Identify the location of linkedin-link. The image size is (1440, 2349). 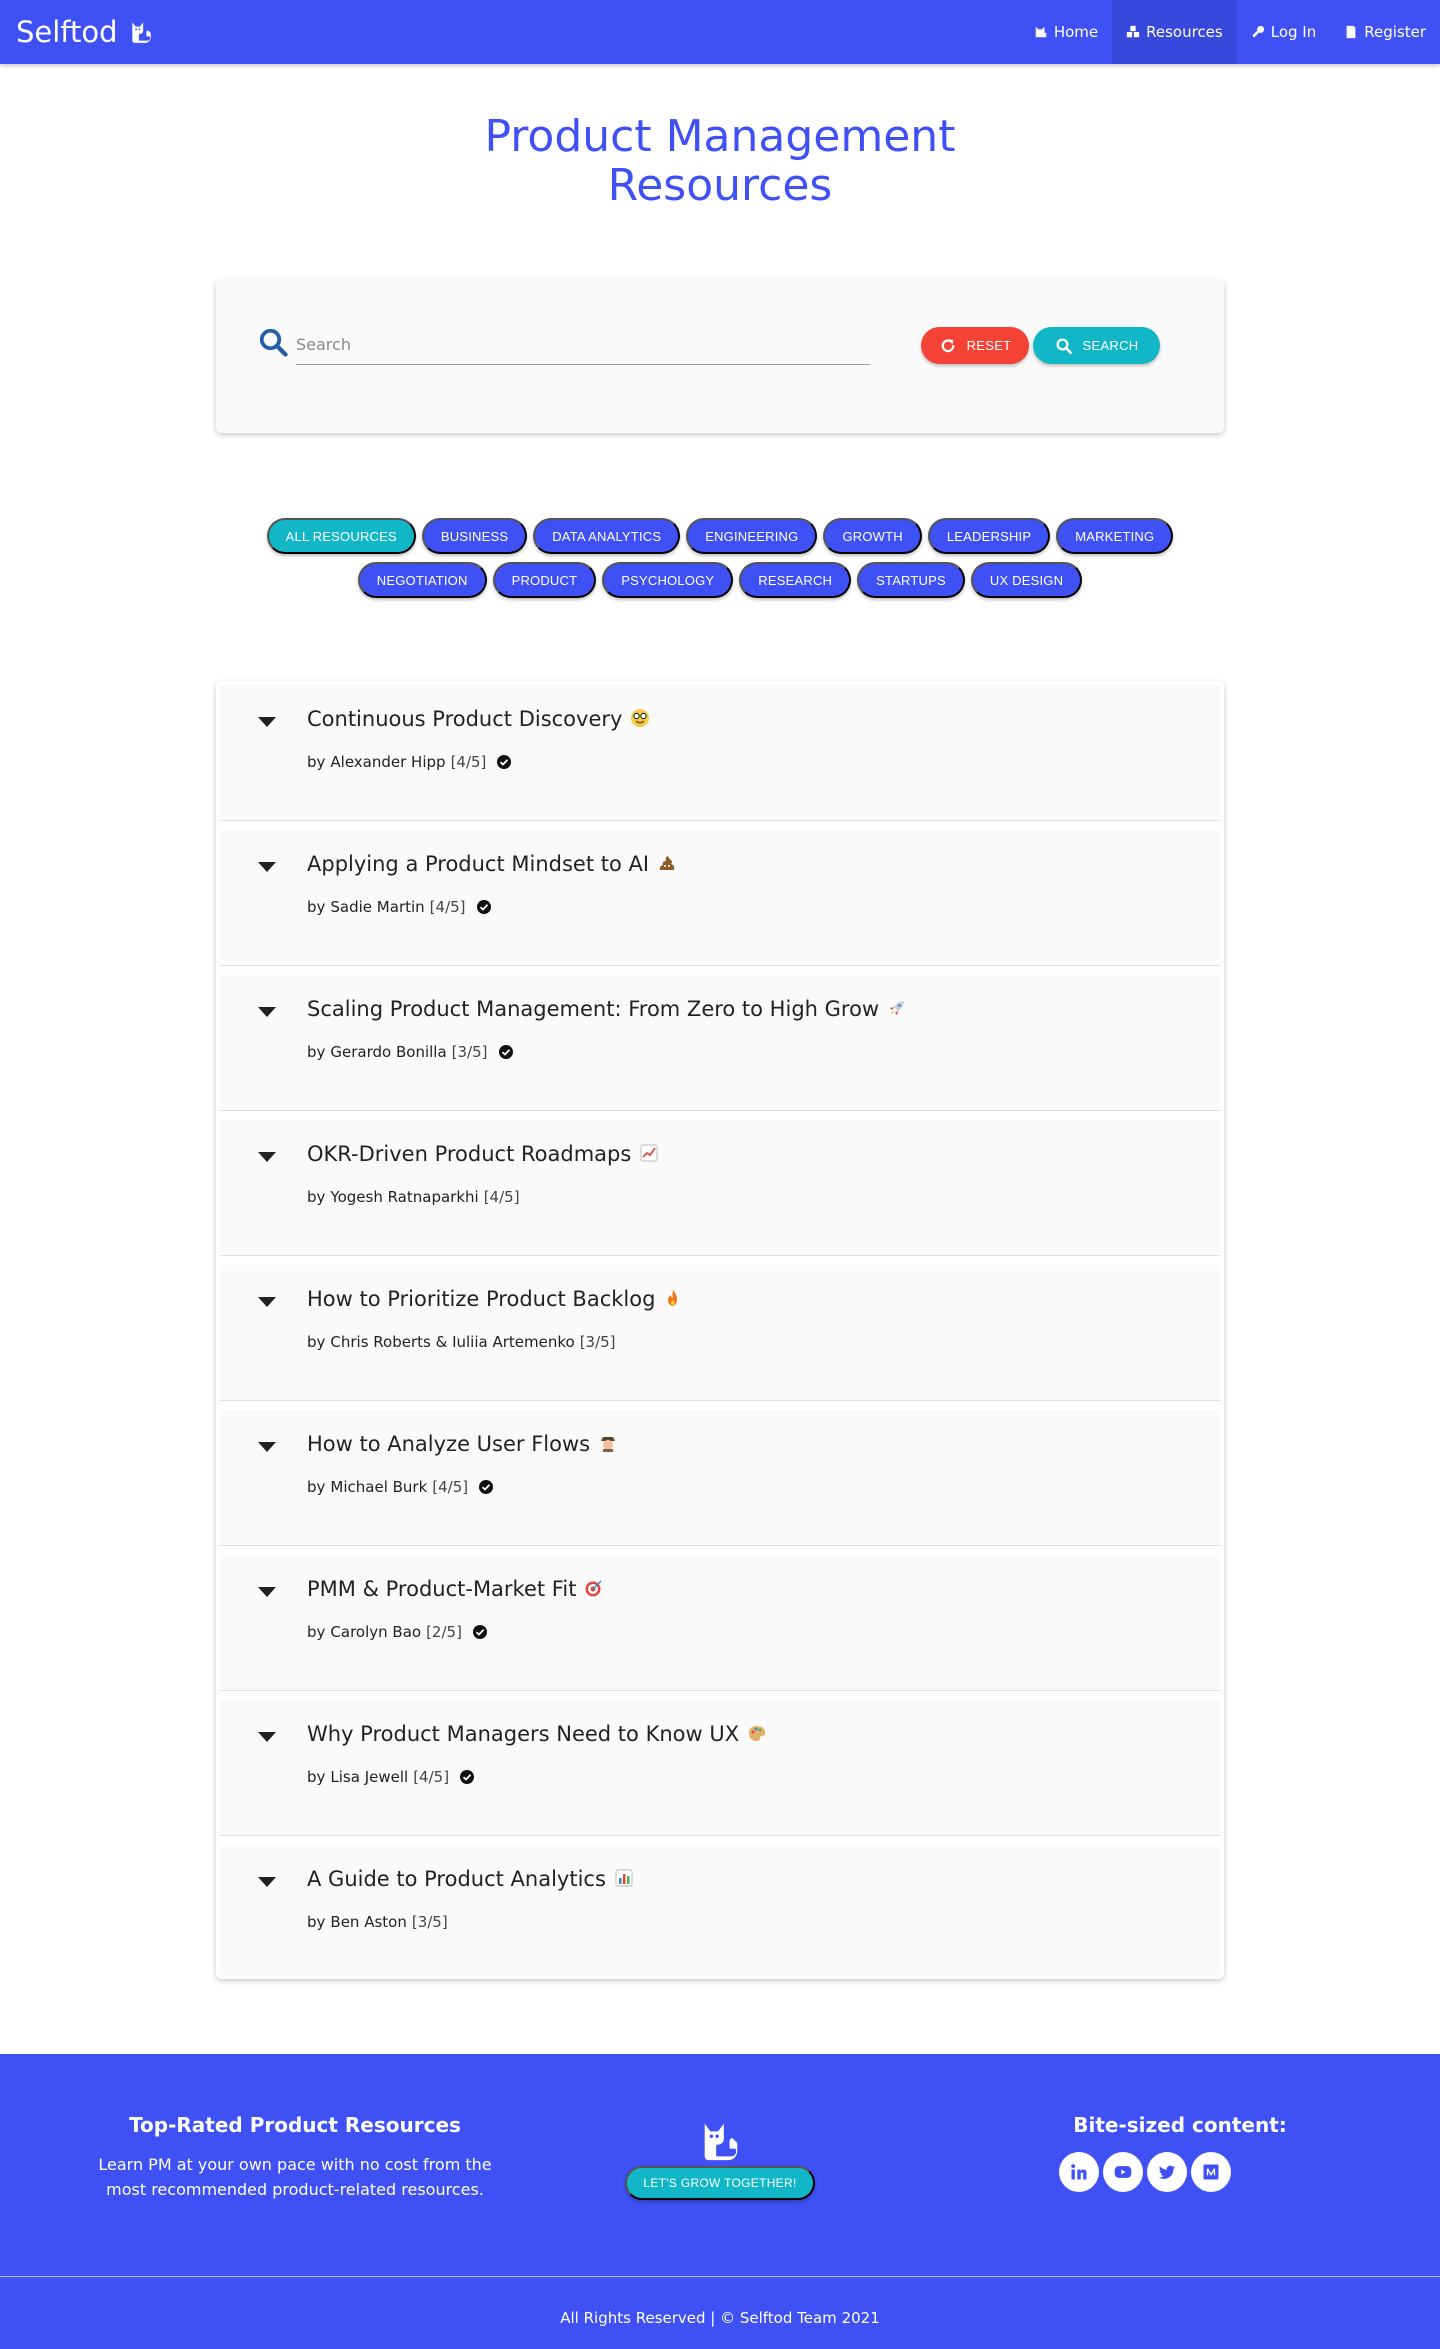
(1079, 2172).